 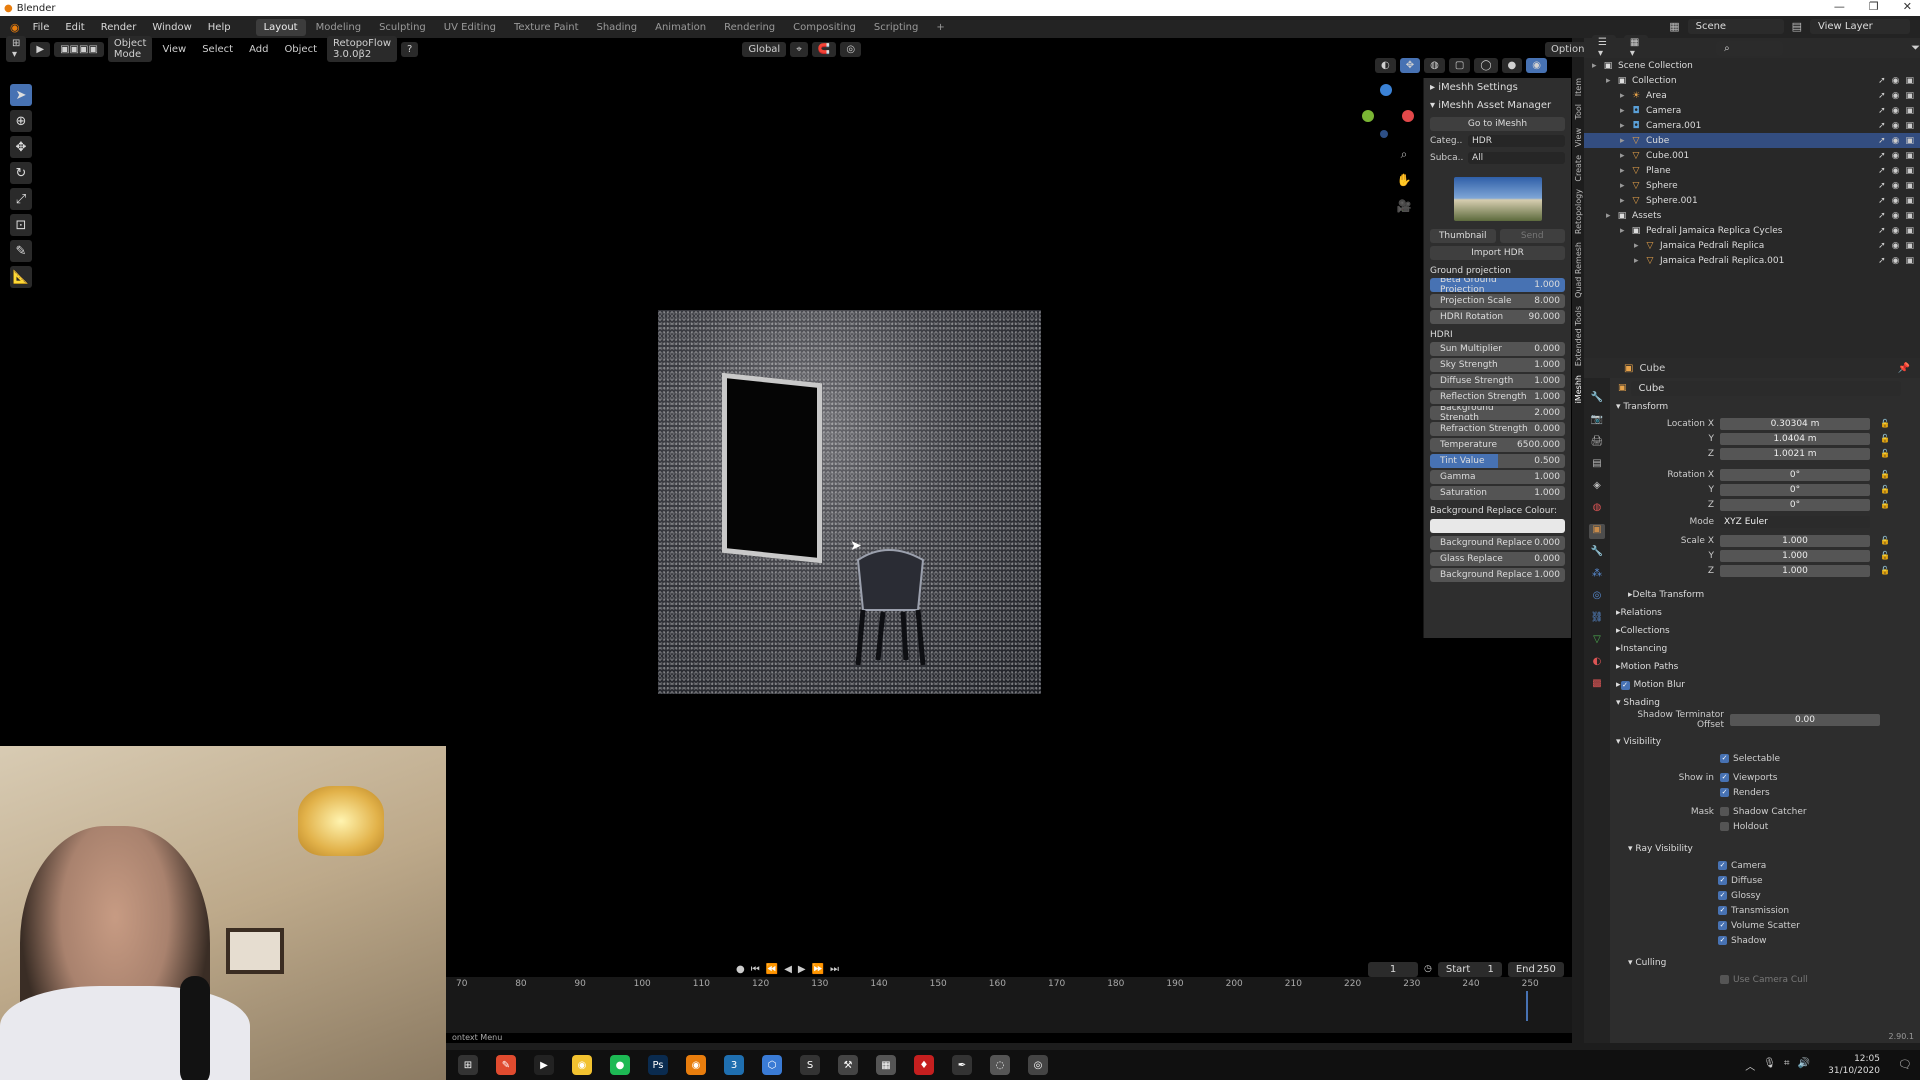 What do you see at coordinates (258, 49) in the screenshot?
I see `add-menu: Add` at bounding box center [258, 49].